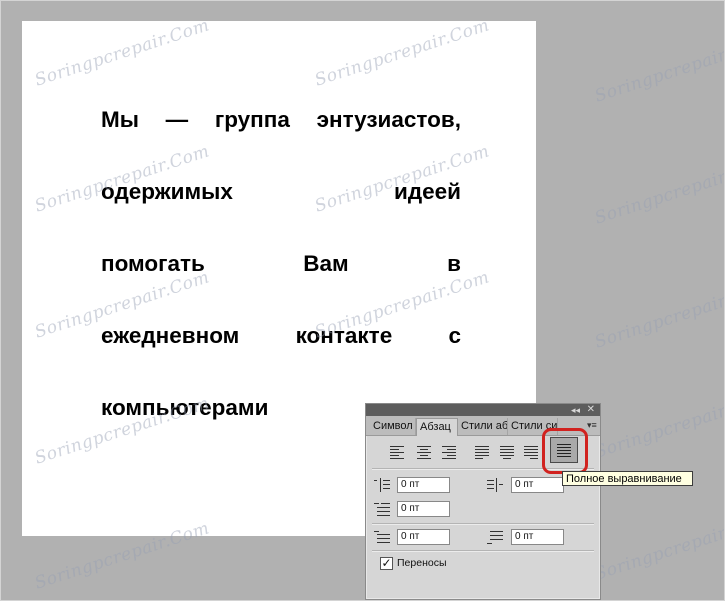  I want to click on indent-left-field: 0 пт, so click(423, 485).